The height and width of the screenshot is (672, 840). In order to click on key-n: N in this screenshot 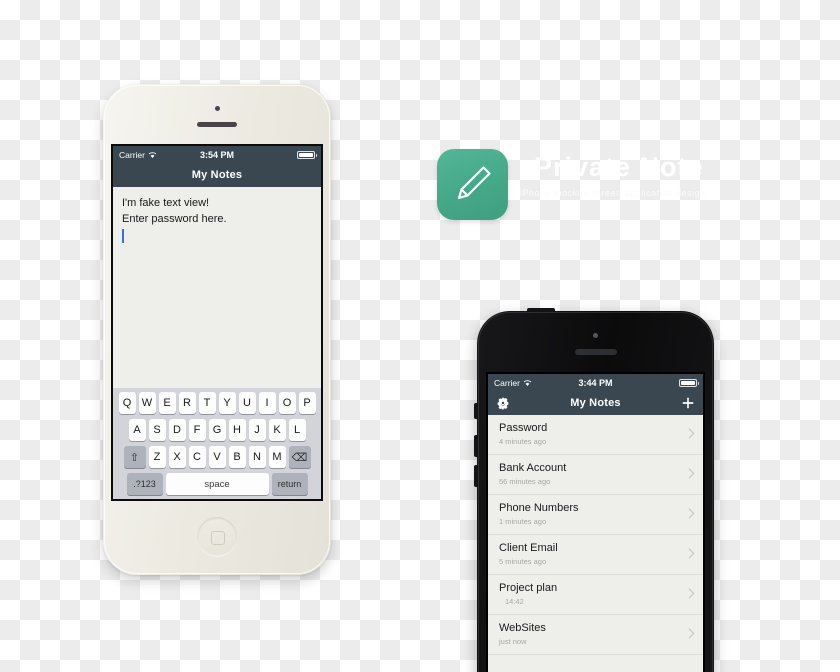, I will do `click(257, 457)`.